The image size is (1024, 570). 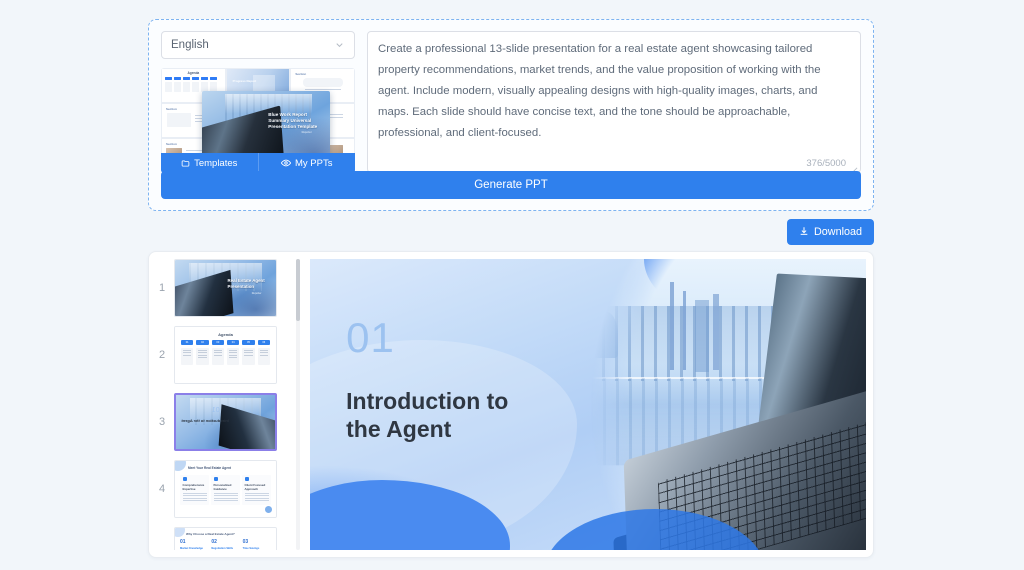 I want to click on template-tab-row: Templates My PPTs, so click(x=258, y=163).